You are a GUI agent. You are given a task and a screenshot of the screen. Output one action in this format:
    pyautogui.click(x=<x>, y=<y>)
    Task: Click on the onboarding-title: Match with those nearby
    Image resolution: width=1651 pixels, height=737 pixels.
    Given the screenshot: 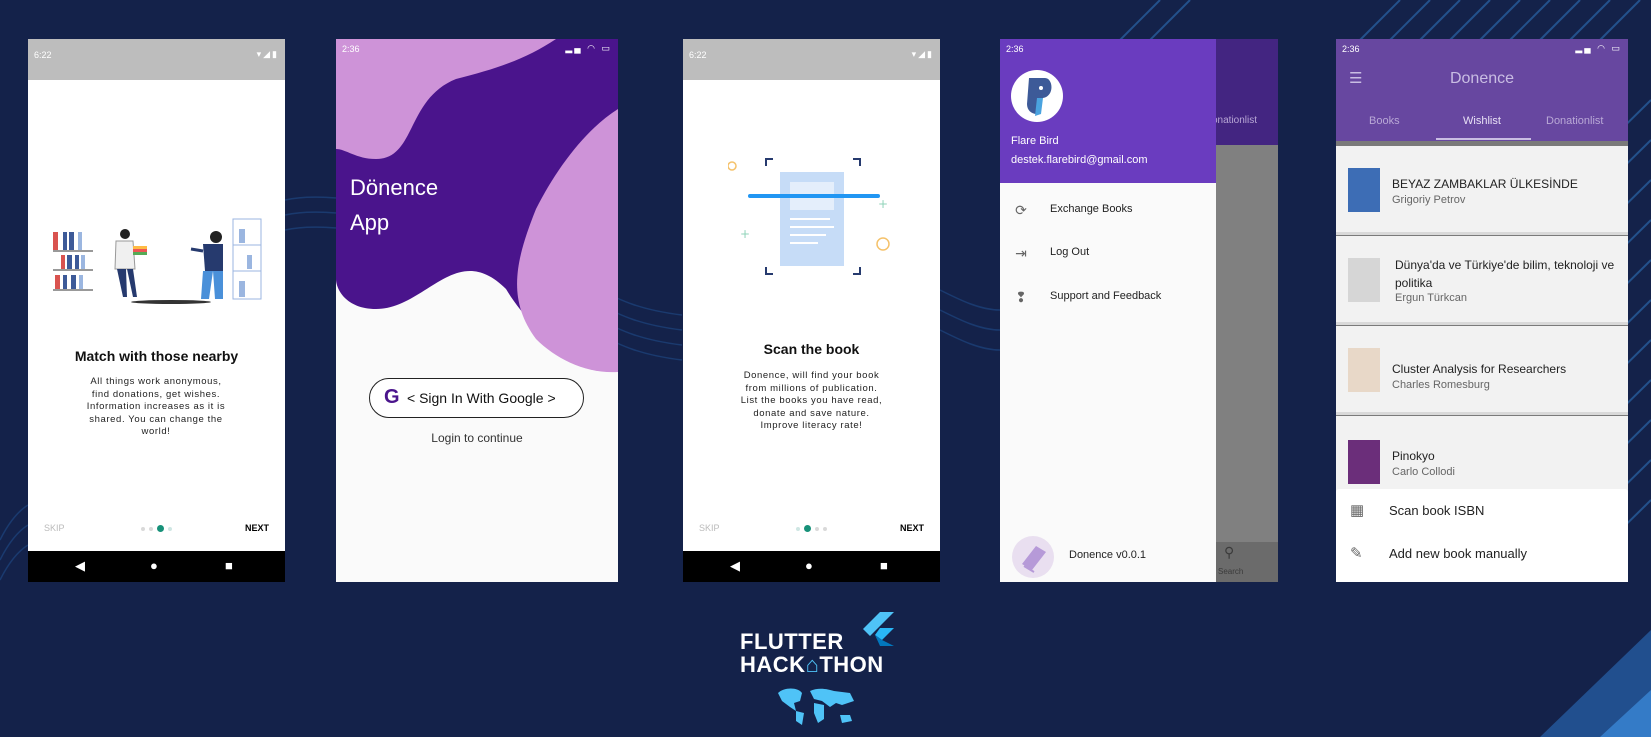 What is the action you would take?
    pyautogui.click(x=156, y=356)
    